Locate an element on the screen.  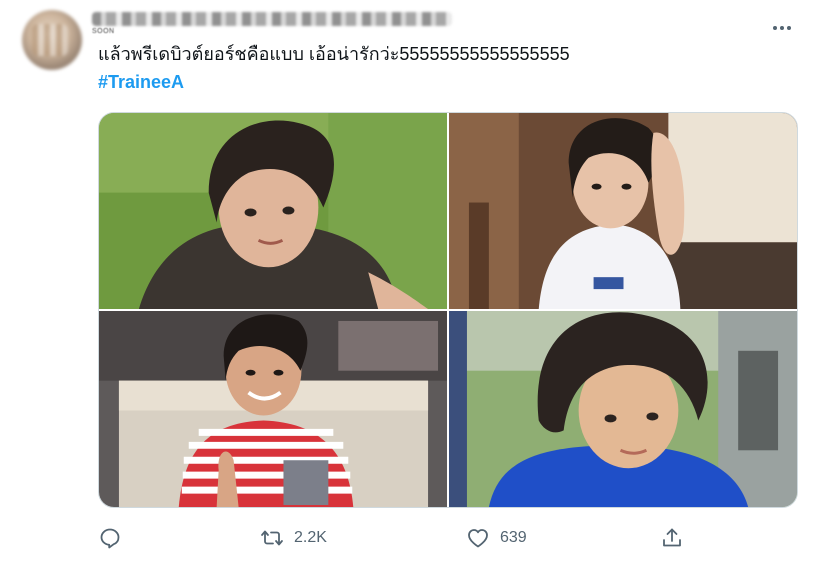
heart-icon is located at coordinates (478, 538).